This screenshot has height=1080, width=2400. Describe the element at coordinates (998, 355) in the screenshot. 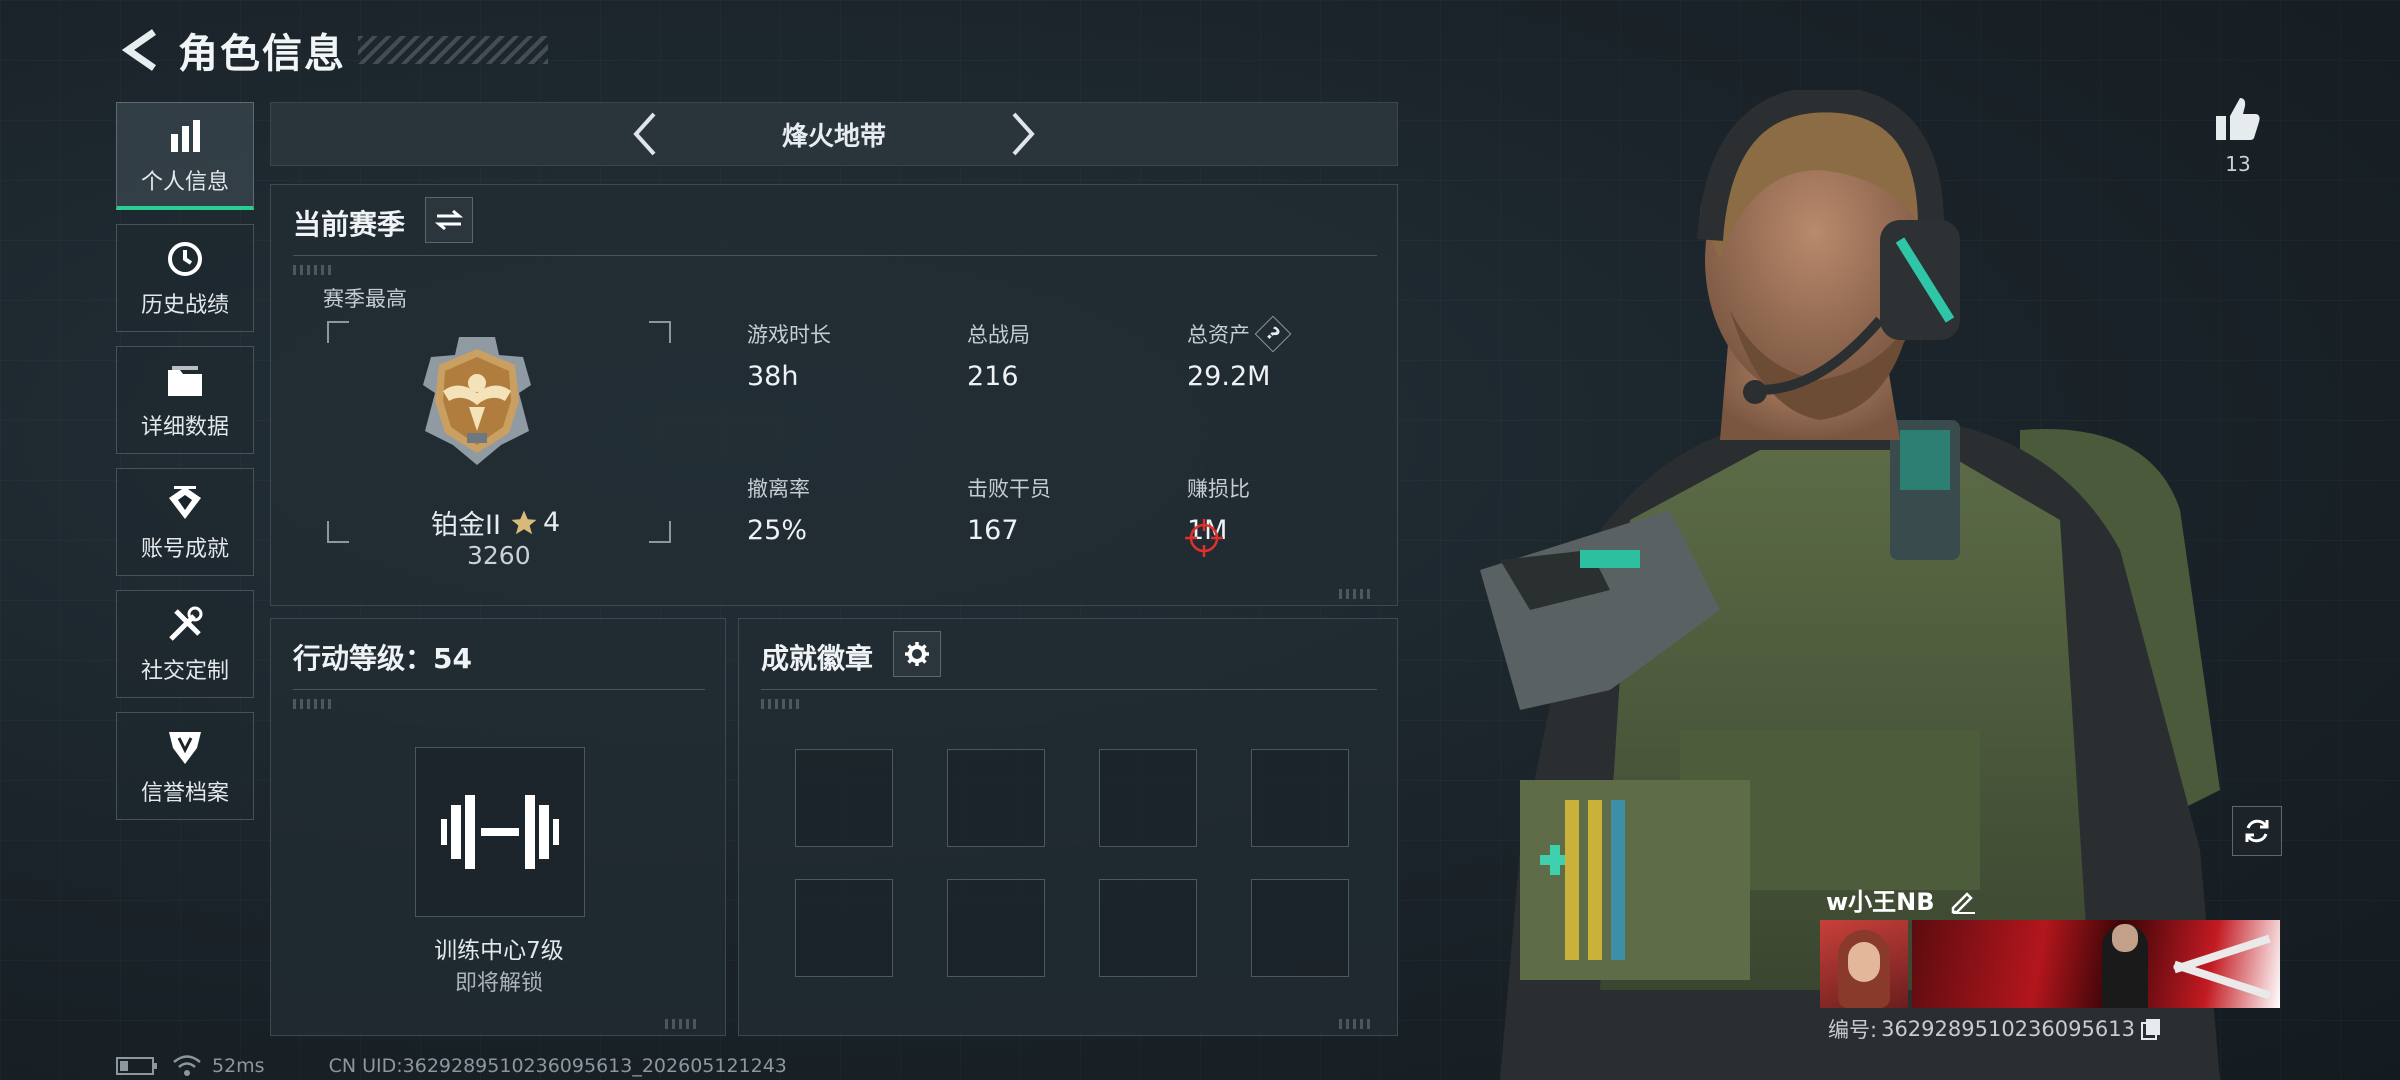

I see `stat-total-matches: 总战局 216` at that location.